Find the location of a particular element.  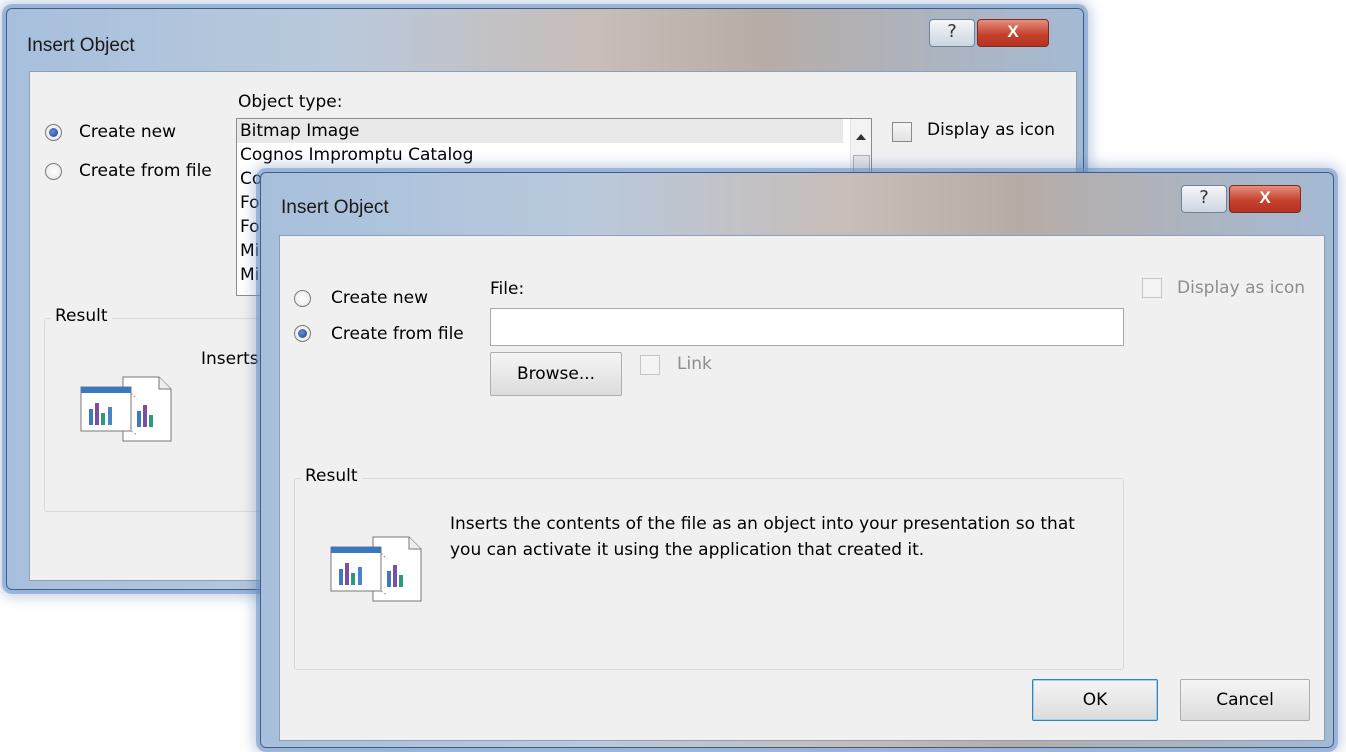

back-result-text: Inserts is located at coordinates (230, 359).